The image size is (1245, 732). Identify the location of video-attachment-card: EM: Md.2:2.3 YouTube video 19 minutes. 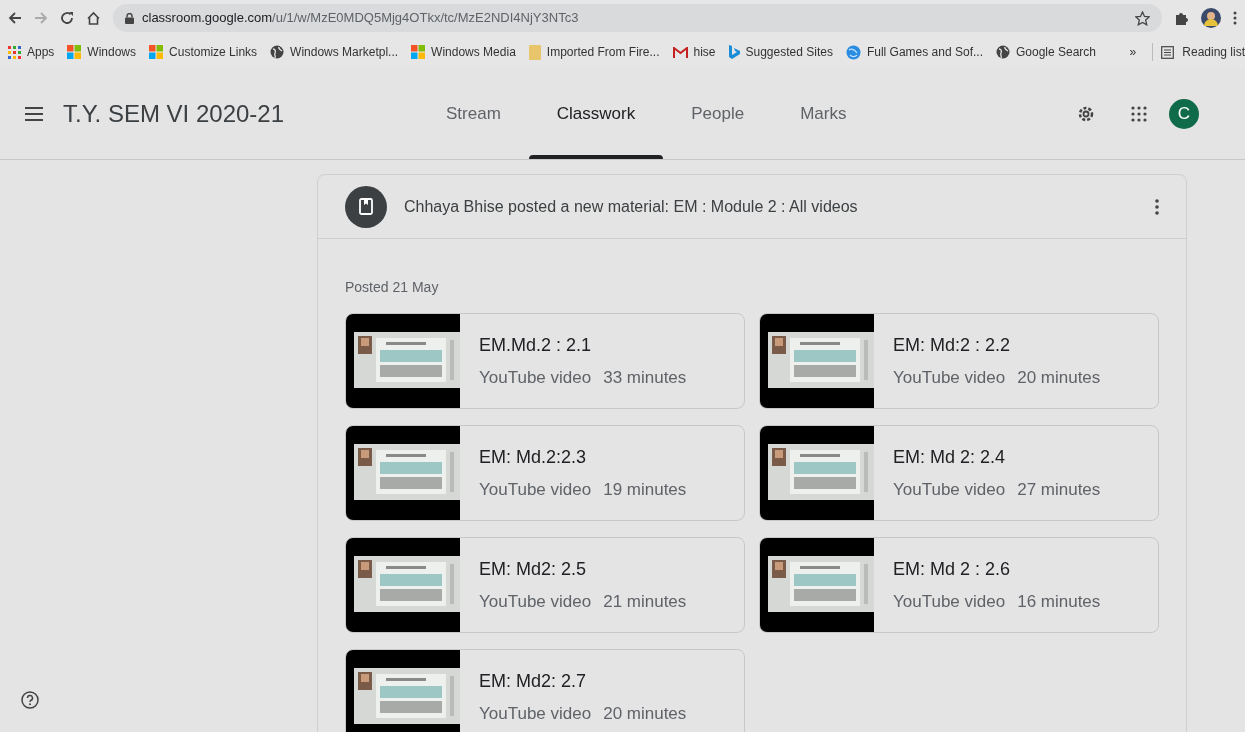
(545, 473).